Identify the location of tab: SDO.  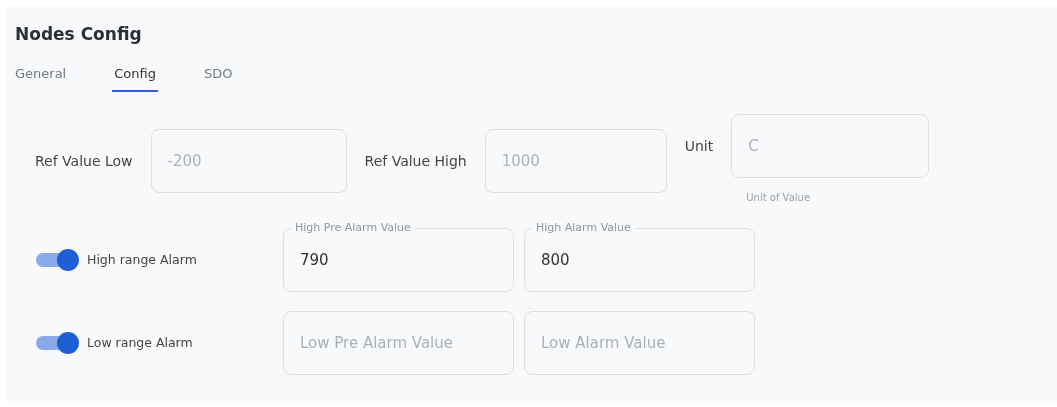
(218, 78).